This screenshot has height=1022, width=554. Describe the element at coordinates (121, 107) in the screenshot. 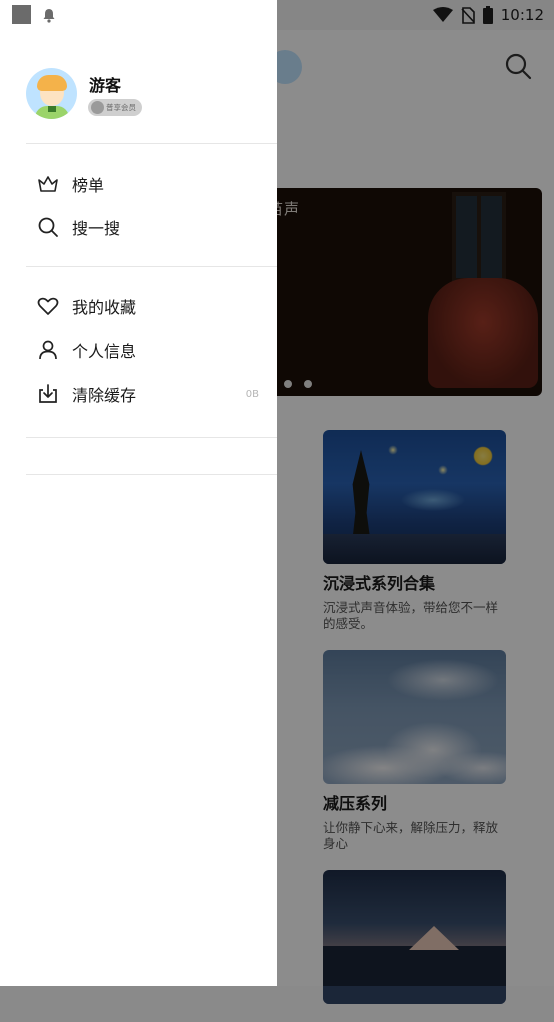

I see `member-badge-label: 普享会员` at that location.